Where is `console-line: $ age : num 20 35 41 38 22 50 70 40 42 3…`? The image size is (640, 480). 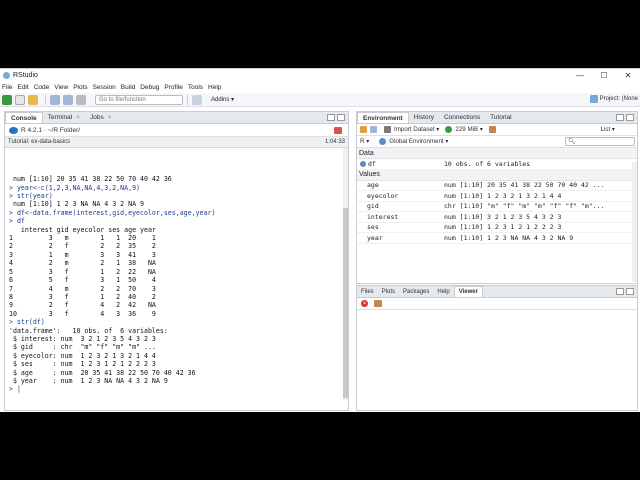 console-line: $ age : num 20 35 41 38 22 50 70 40 42 3… is located at coordinates (102, 372).